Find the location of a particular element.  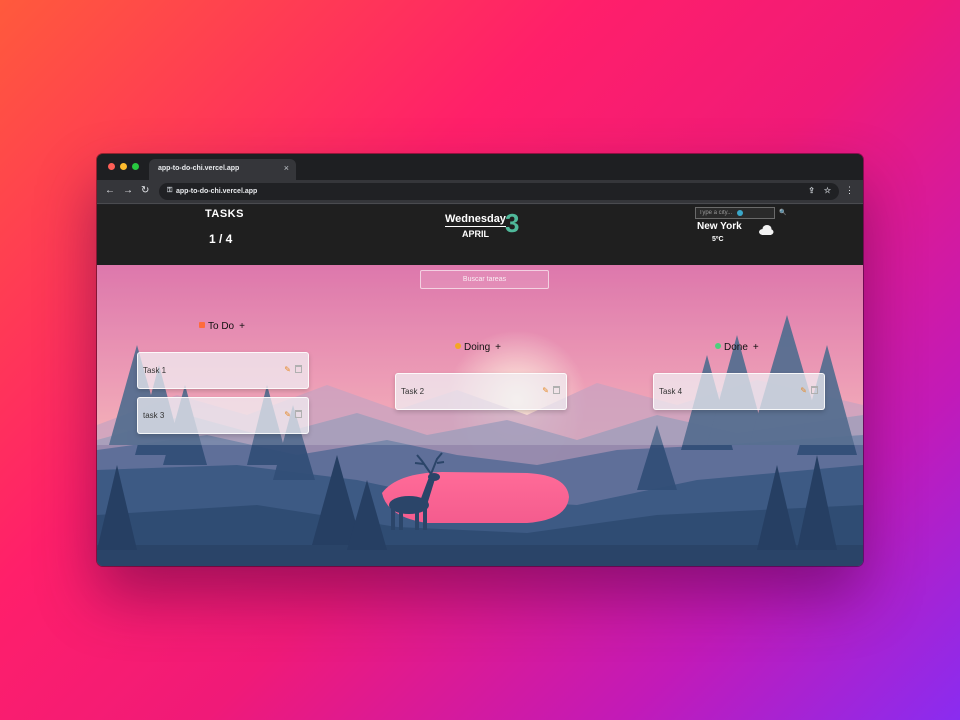

column-title: Done is located at coordinates (736, 347).